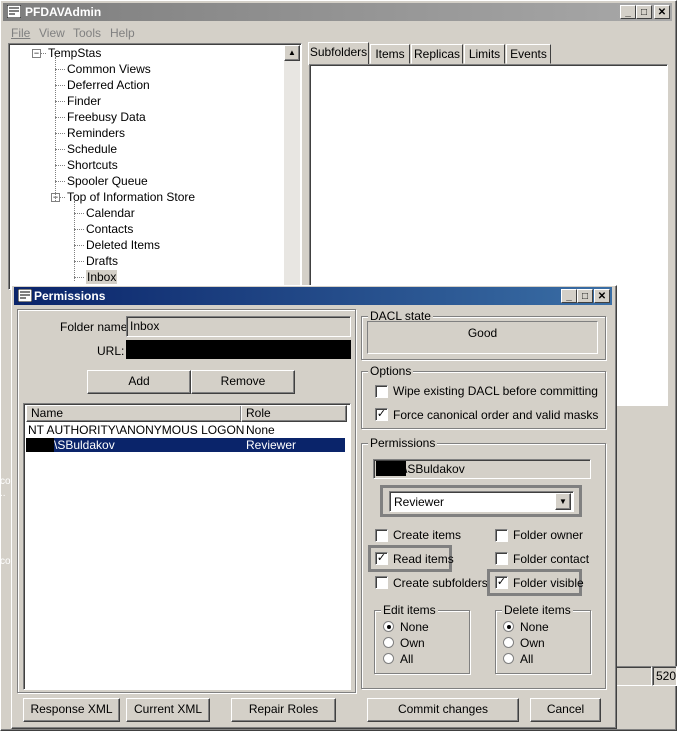 The height and width of the screenshot is (731, 677). Describe the element at coordinates (403, 443) in the screenshot. I see `permissions-label: Permissions` at that location.